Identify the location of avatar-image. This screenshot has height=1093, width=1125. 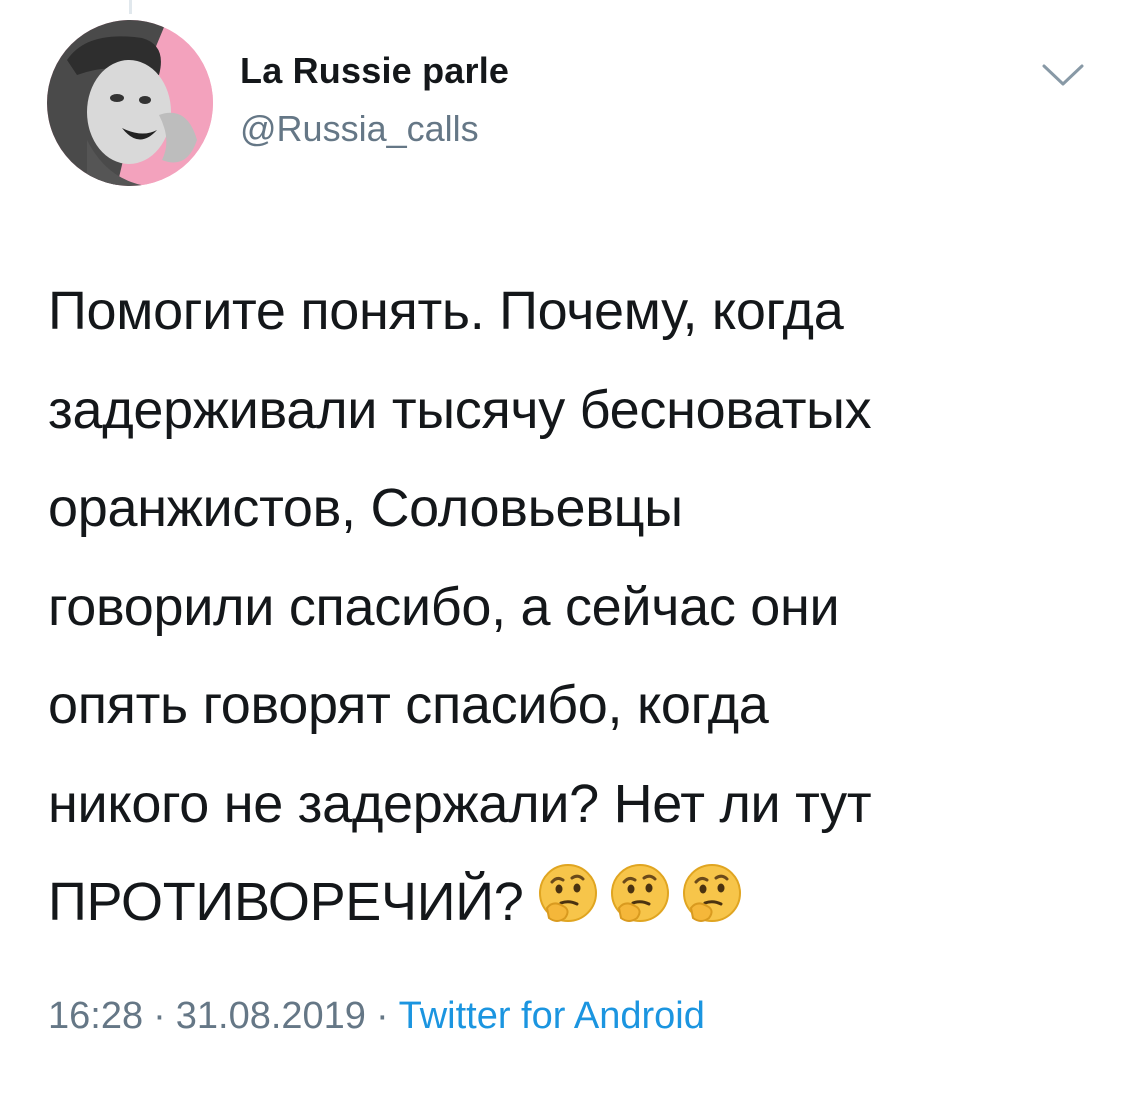
(130, 103).